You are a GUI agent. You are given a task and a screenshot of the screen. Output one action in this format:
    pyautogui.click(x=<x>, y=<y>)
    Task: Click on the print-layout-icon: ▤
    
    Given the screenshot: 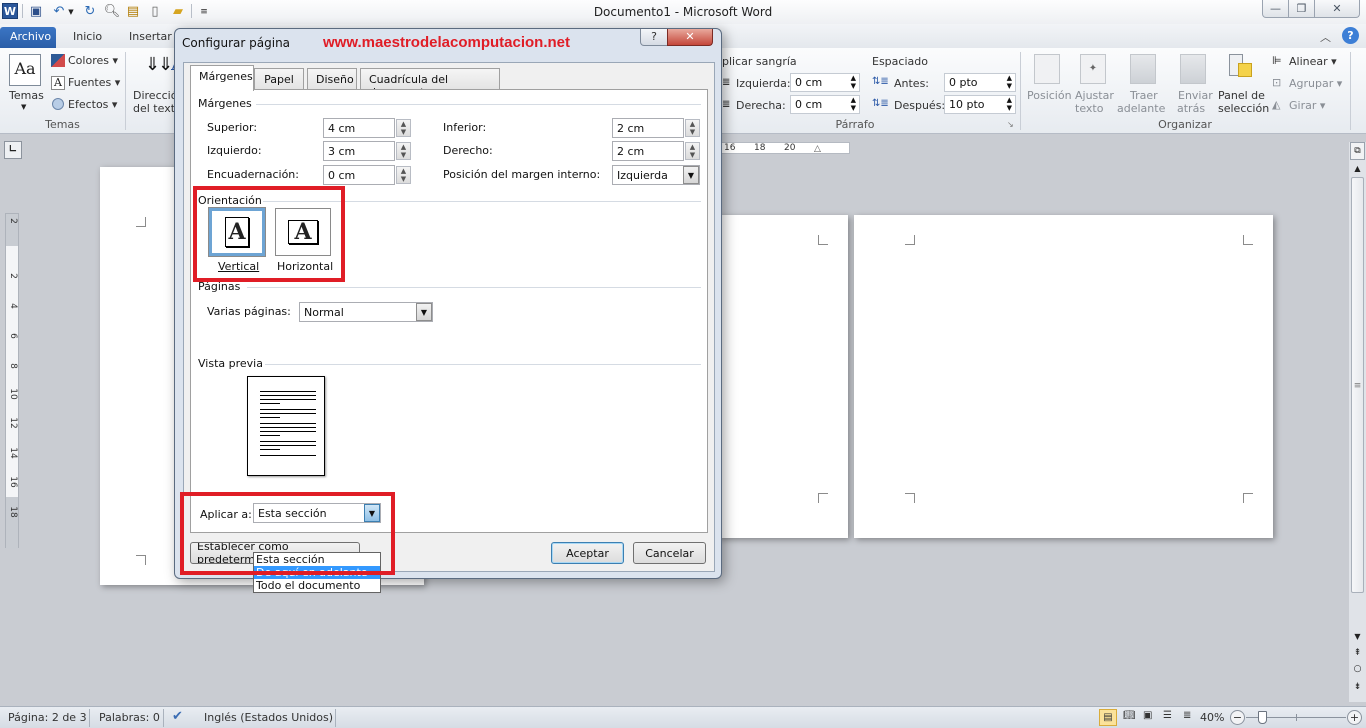 What is the action you would take?
    pyautogui.click(x=1108, y=717)
    